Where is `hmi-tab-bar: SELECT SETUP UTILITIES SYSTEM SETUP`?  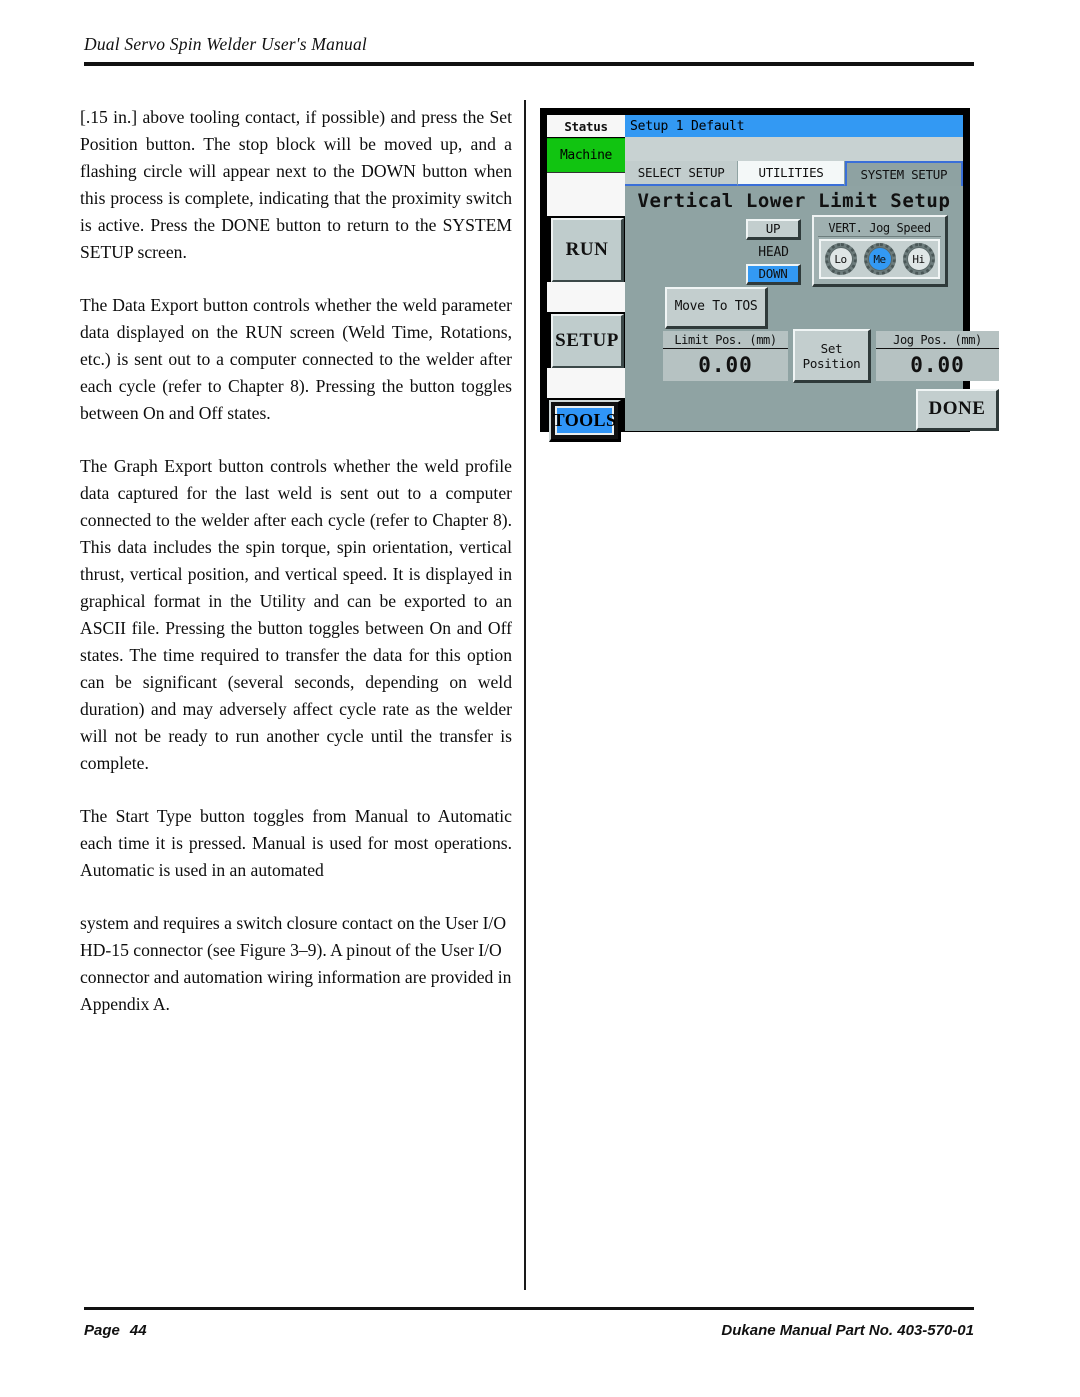
hmi-tab-bar: SELECT SETUP UTILITIES SYSTEM SETUP is located at coordinates (794, 173).